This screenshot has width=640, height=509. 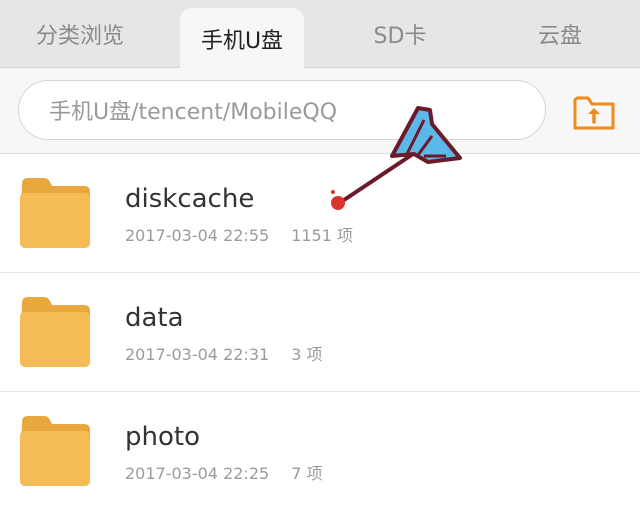 I want to click on folder-date: 2017-03-04 22:31, so click(x=197, y=354).